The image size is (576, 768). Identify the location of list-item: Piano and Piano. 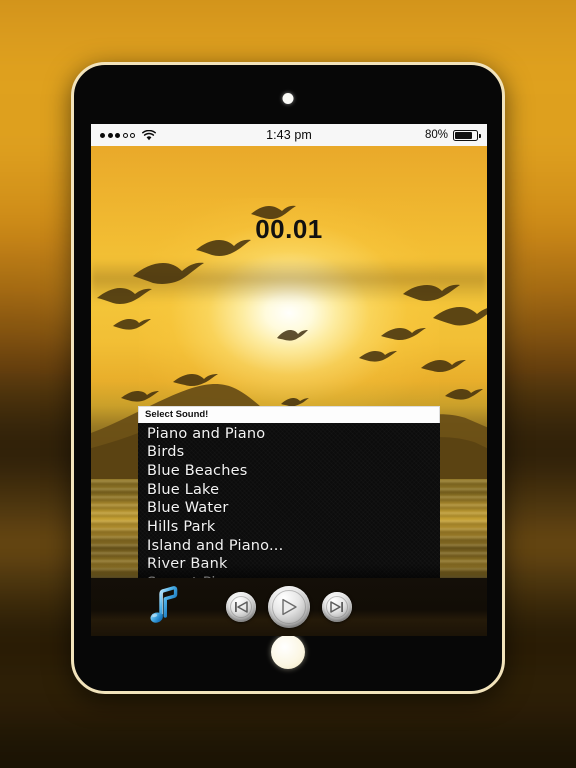
(289, 434).